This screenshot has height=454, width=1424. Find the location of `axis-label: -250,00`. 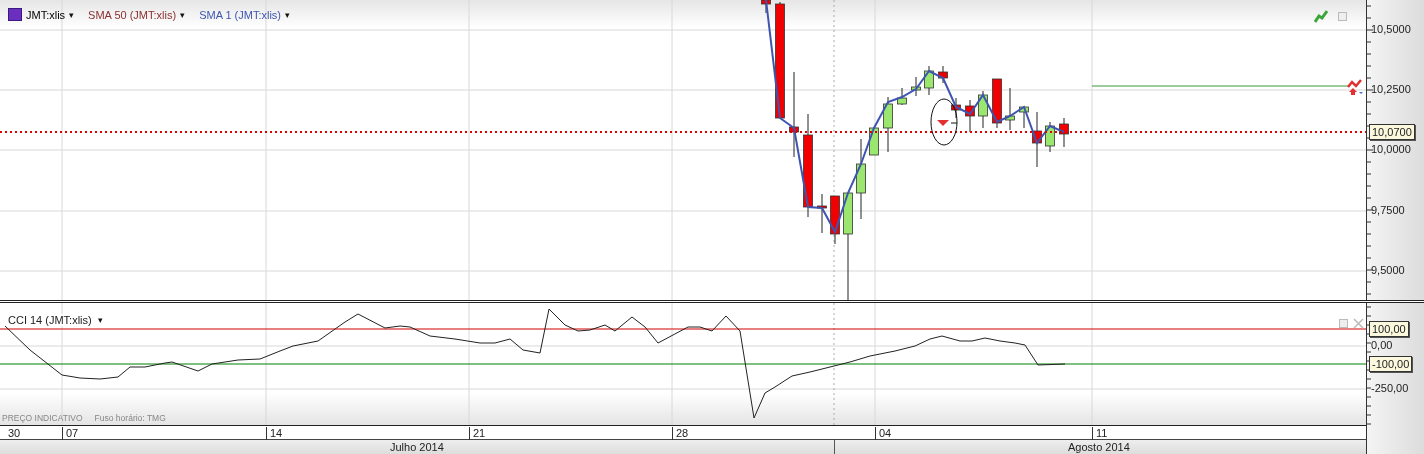

axis-label: -250,00 is located at coordinates (1390, 388).